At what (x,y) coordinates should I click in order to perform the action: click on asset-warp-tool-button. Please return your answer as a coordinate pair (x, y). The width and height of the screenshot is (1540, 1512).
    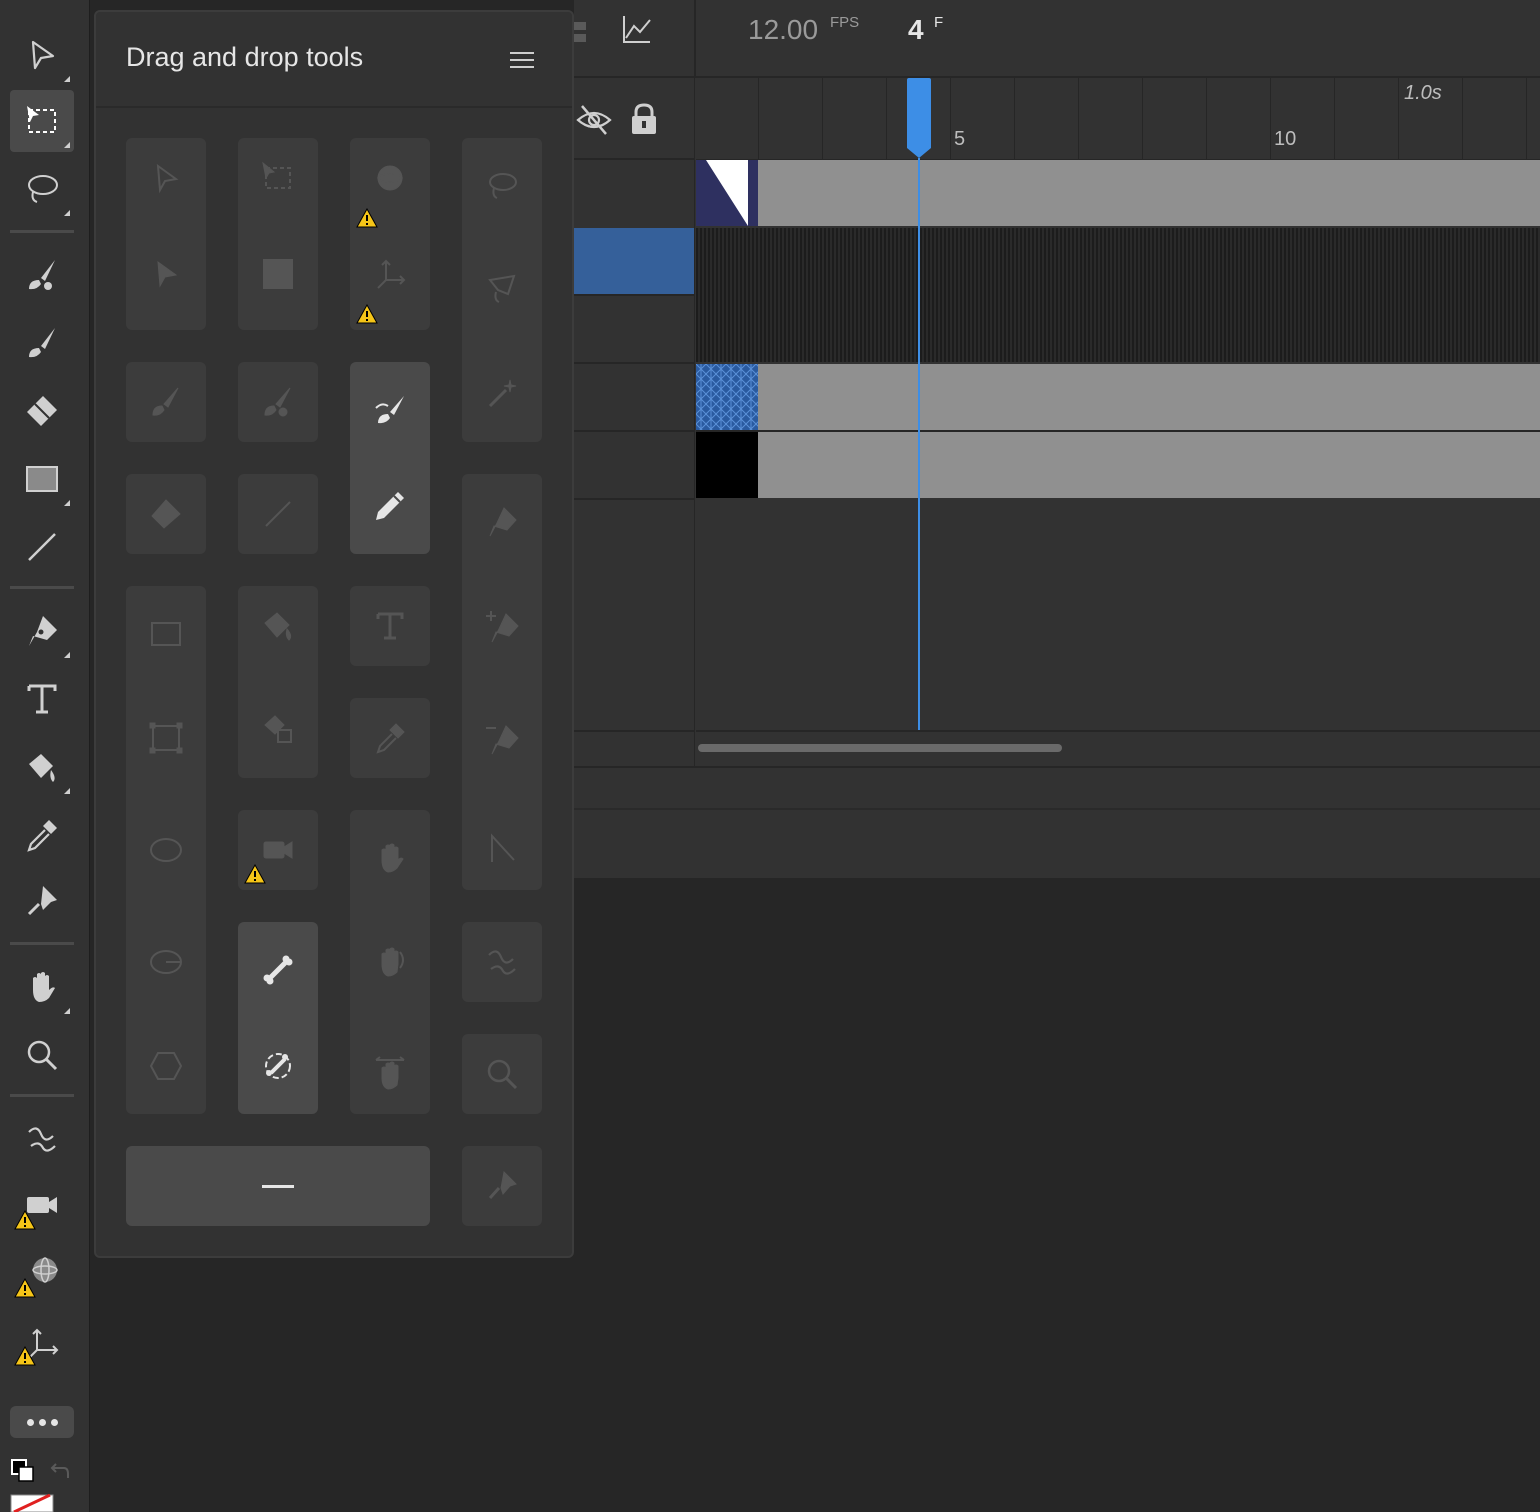
    Looking at the image, I should click on (42, 901).